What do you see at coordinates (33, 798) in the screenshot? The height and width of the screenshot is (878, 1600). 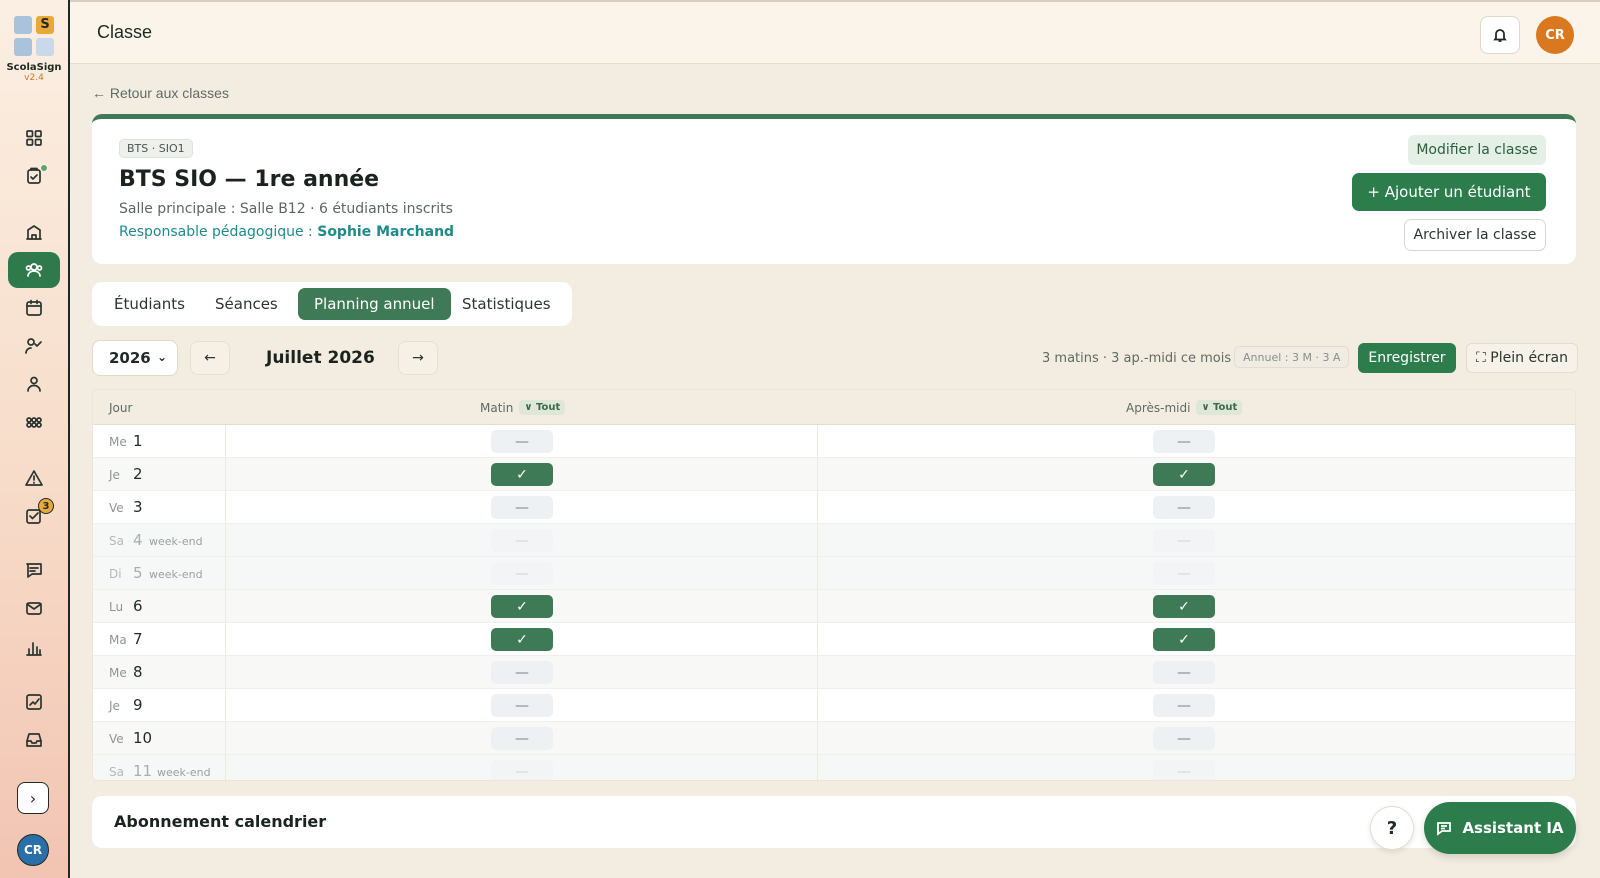 I see `expand-sidebar-button: ›` at bounding box center [33, 798].